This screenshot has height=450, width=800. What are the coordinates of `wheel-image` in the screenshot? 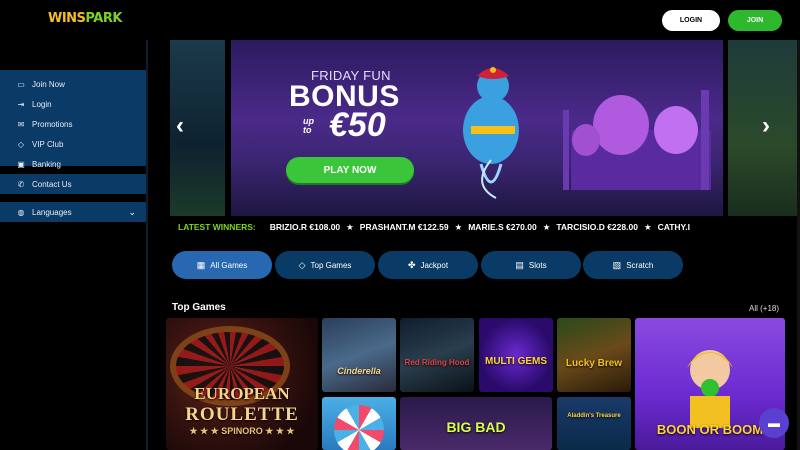 It's located at (359, 427).